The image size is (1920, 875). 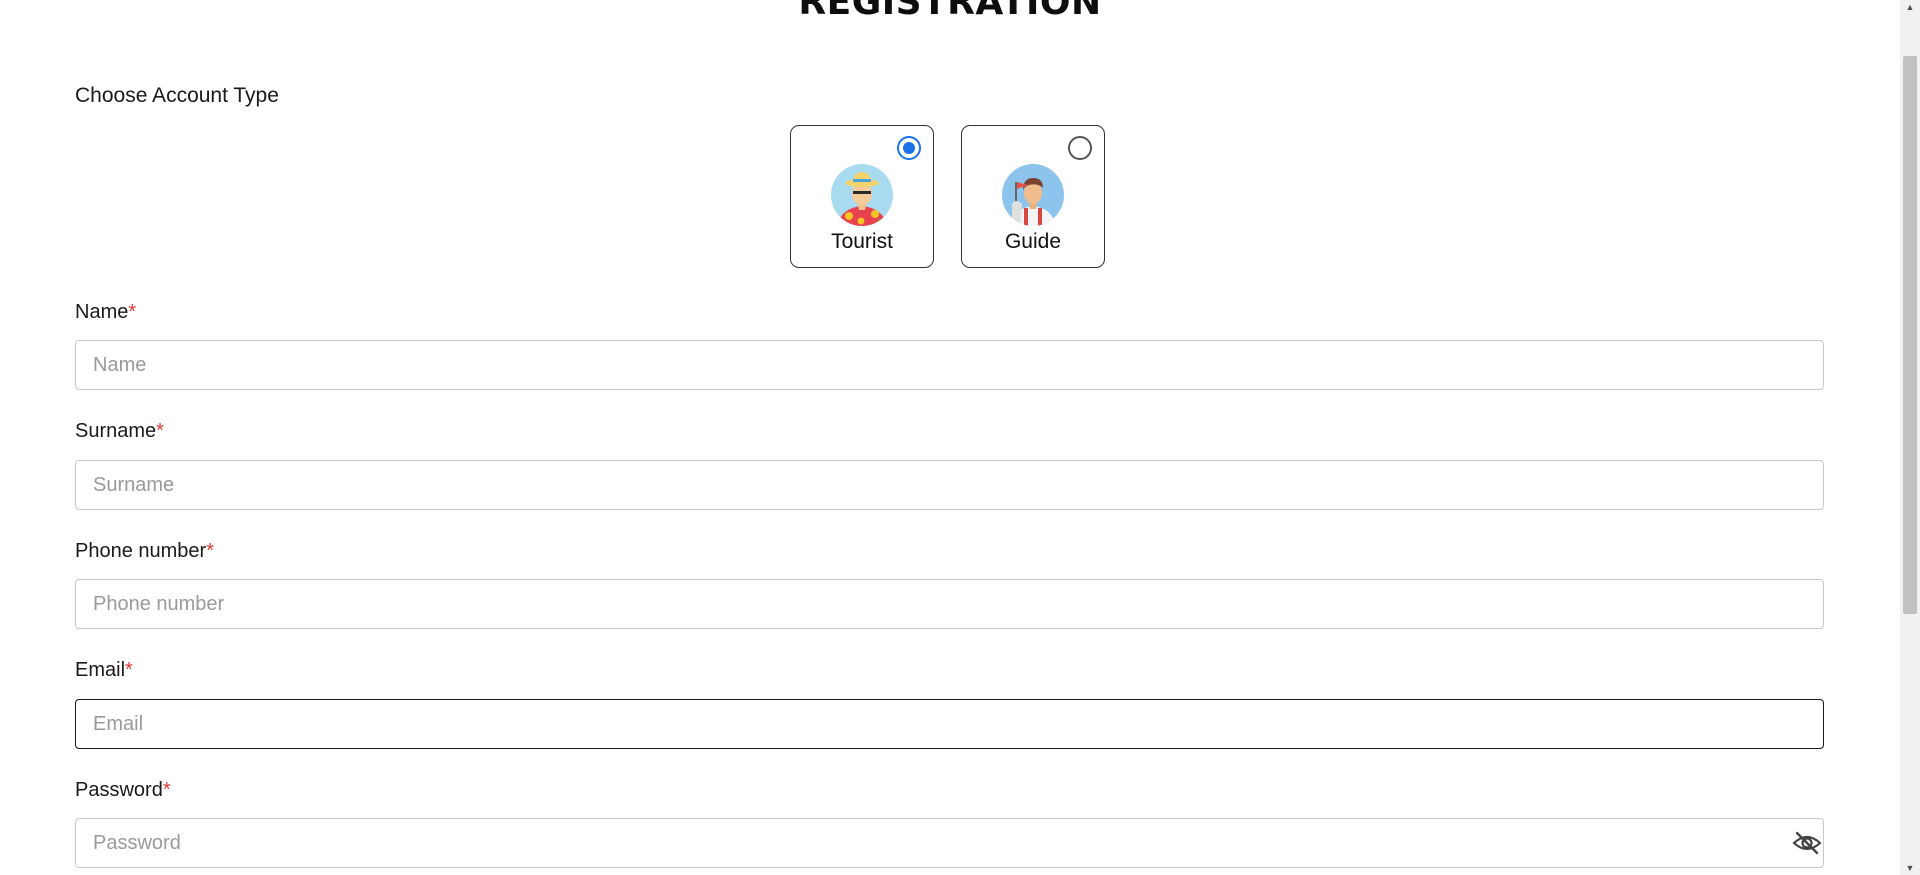 What do you see at coordinates (141, 551) in the screenshot?
I see `phone-label-text: Phone number` at bounding box center [141, 551].